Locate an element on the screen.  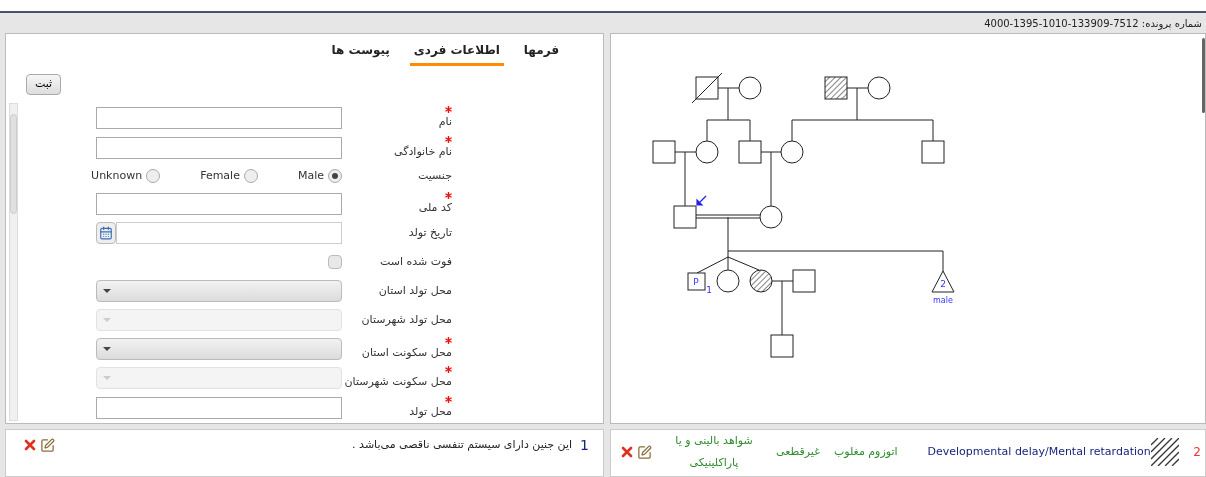
field-label: محل تولد استان is located at coordinates (415, 291).